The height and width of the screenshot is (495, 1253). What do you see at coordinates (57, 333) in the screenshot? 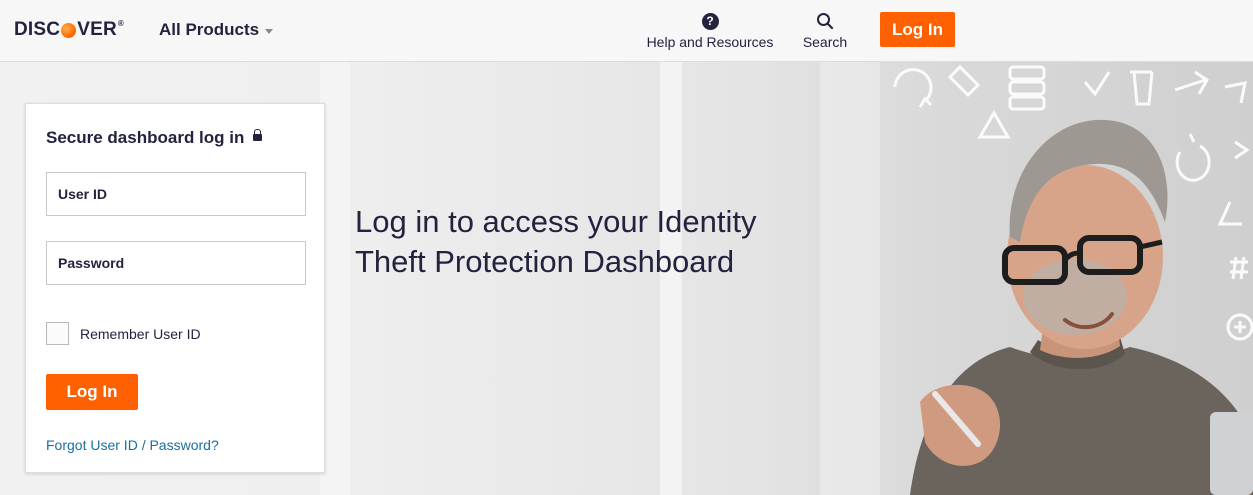
I see `checkbox-box` at bounding box center [57, 333].